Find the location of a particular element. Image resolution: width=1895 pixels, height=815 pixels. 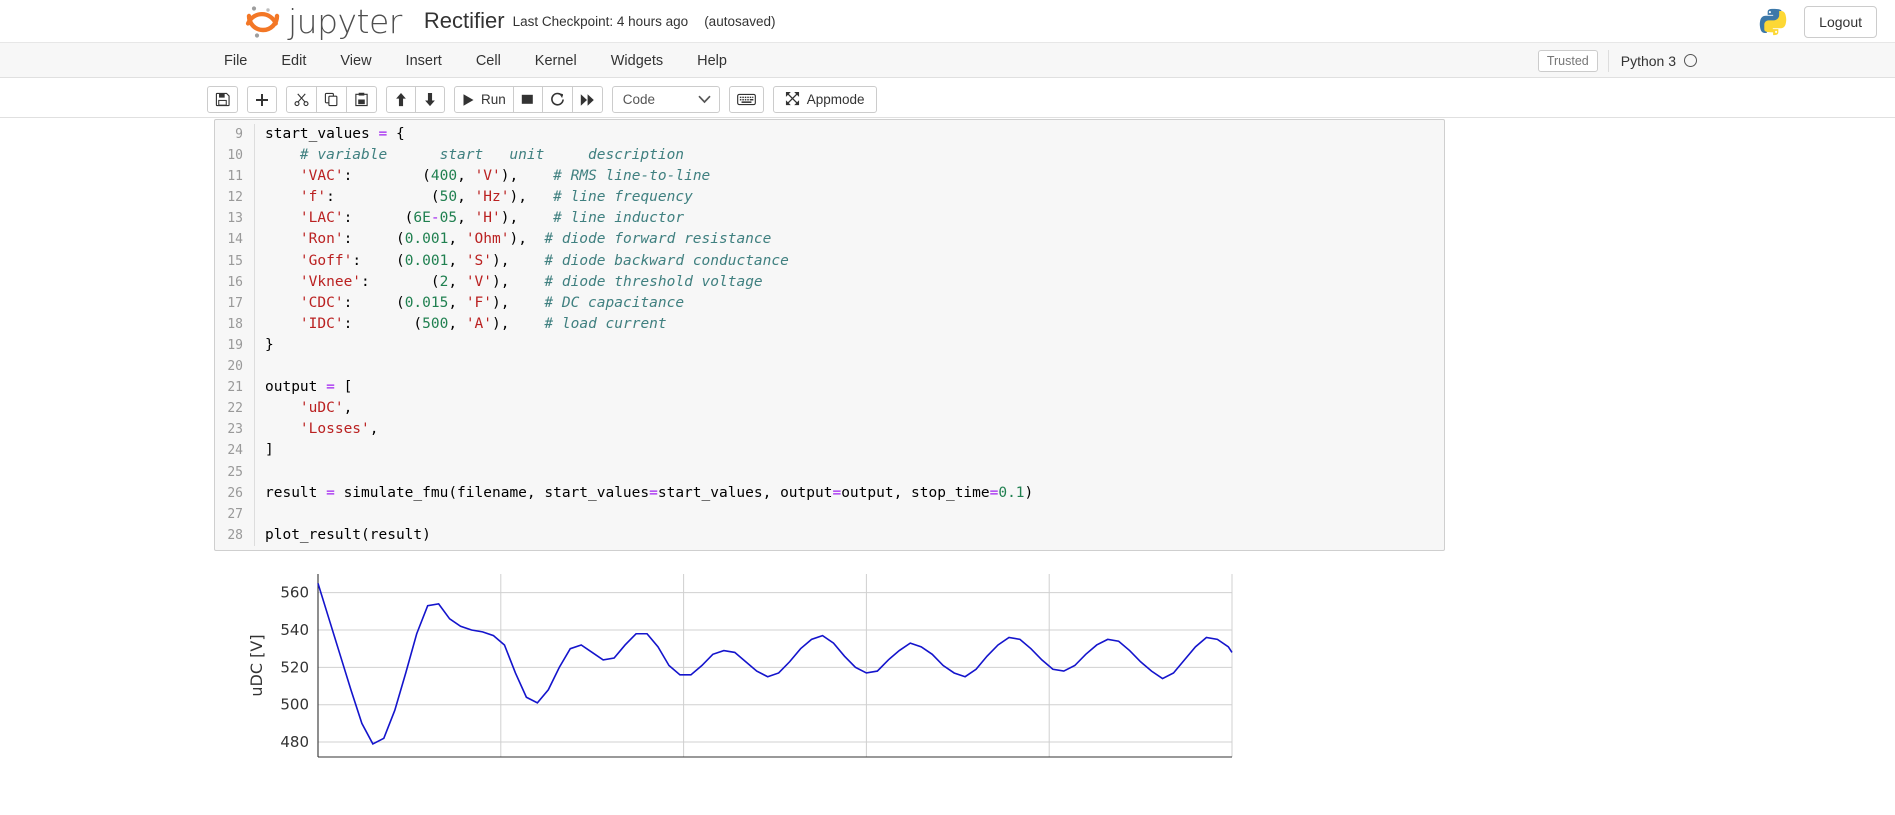

line-number: 10 is located at coordinates (235, 156).